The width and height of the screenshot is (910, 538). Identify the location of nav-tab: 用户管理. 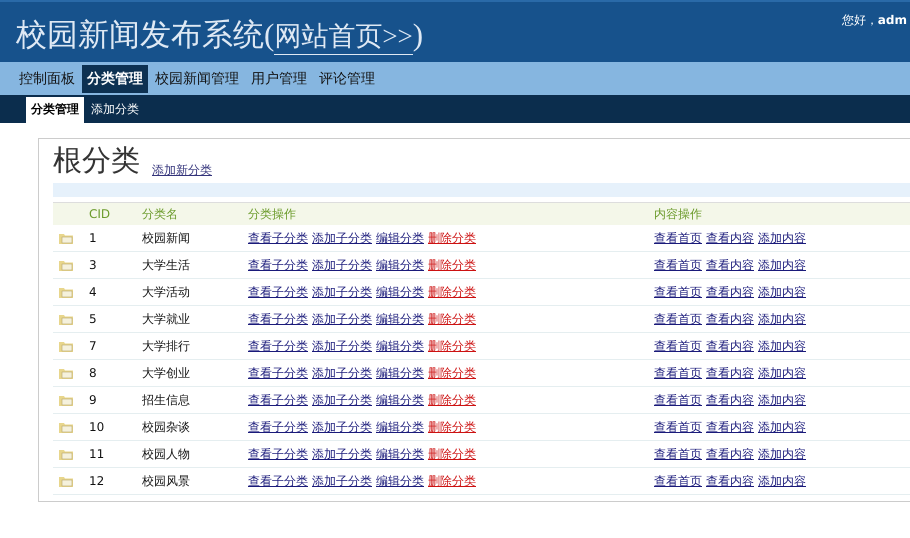
(279, 78).